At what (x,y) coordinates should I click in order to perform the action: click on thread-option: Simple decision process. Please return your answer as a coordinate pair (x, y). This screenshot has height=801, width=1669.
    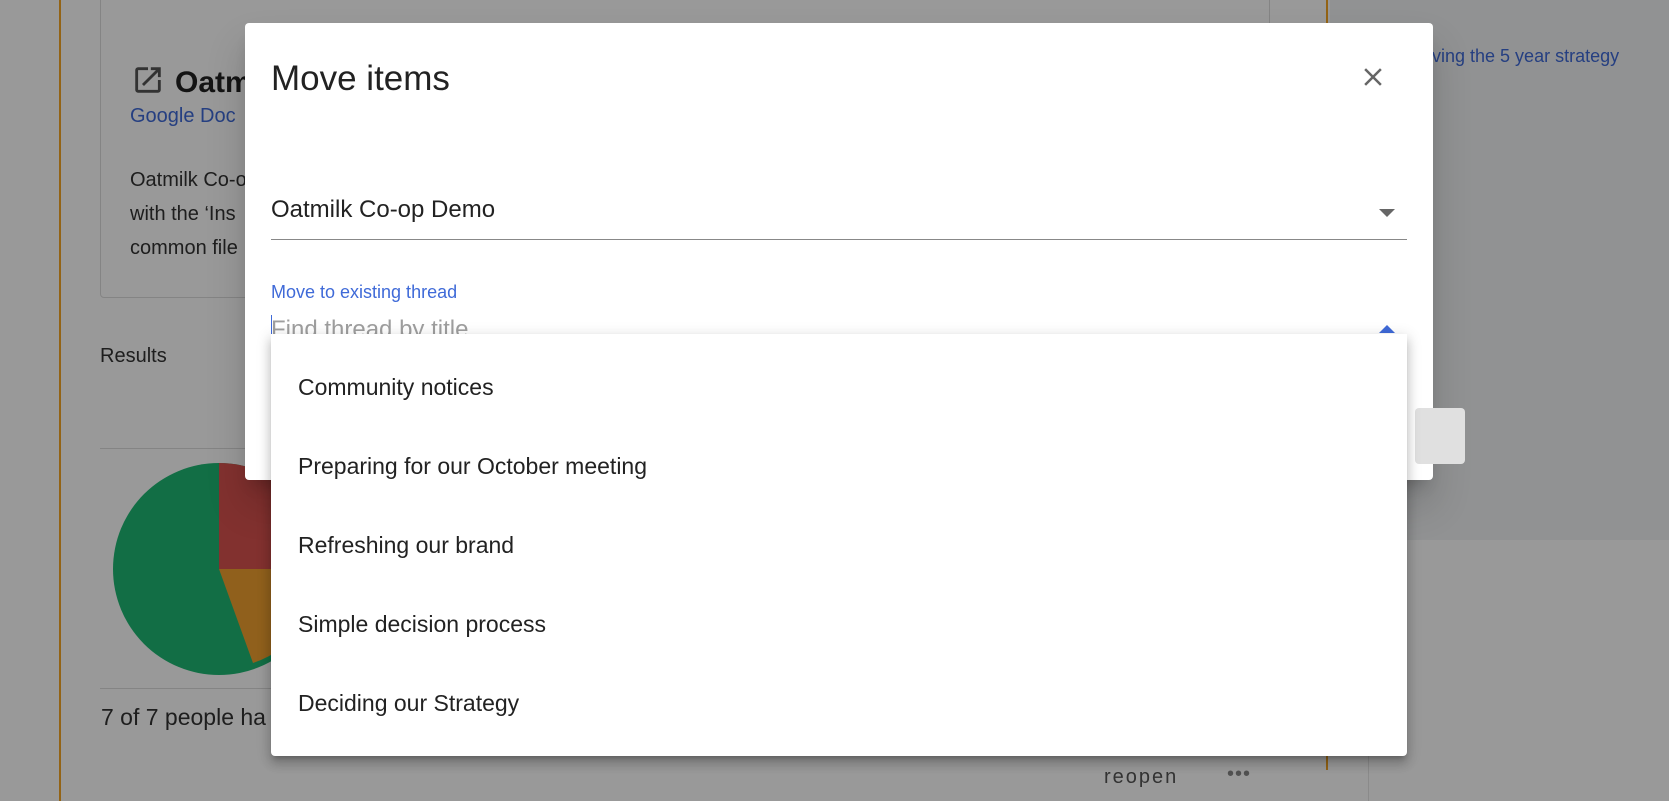
    Looking at the image, I should click on (839, 624).